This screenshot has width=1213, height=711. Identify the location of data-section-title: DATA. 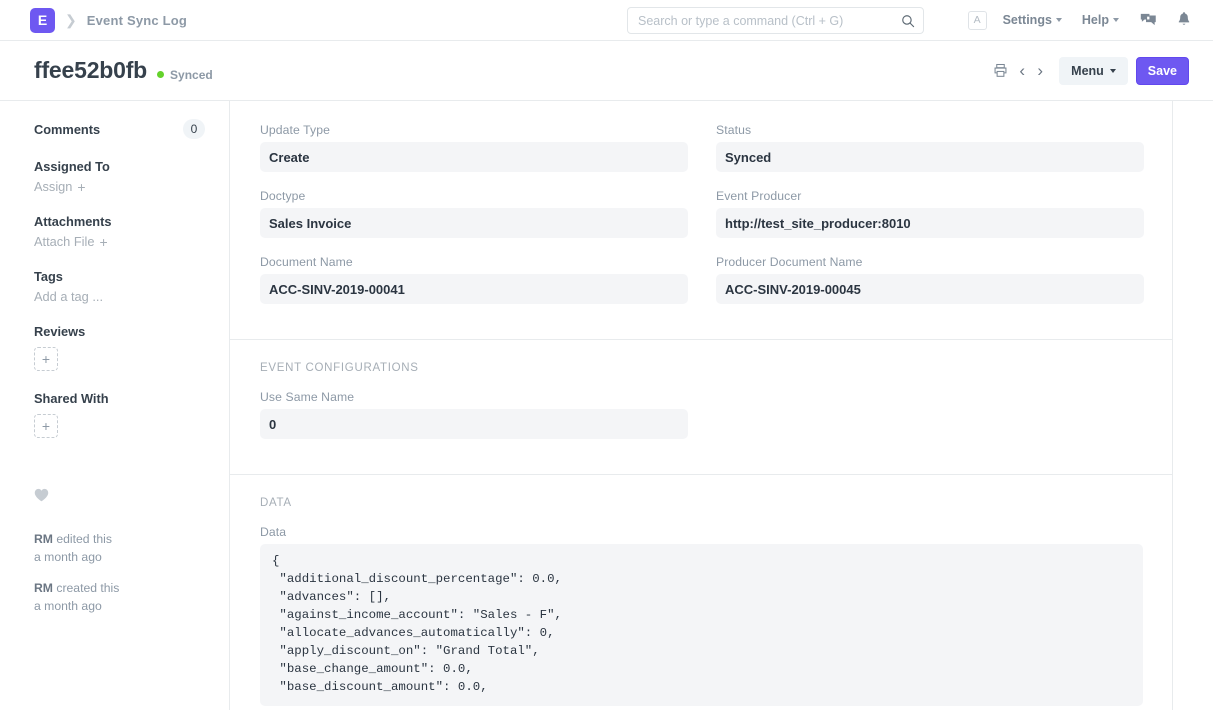
(276, 503).